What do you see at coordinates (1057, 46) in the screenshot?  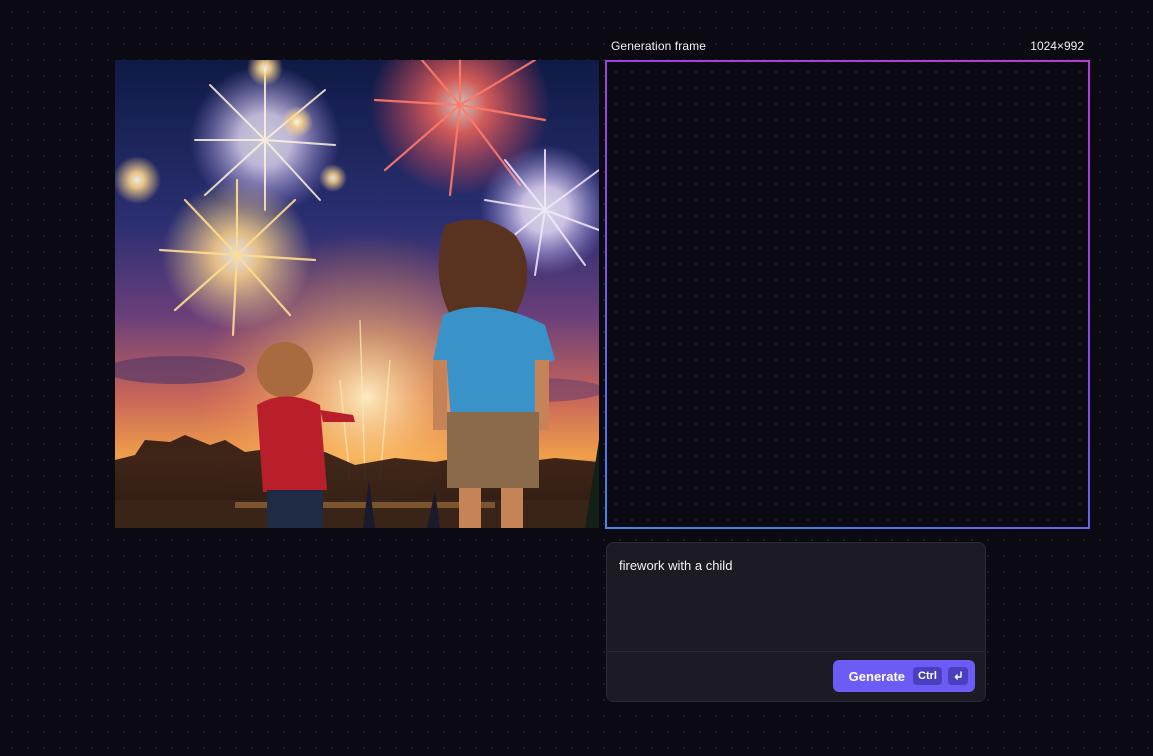 I see `generation-frame-size: 1024×992` at bounding box center [1057, 46].